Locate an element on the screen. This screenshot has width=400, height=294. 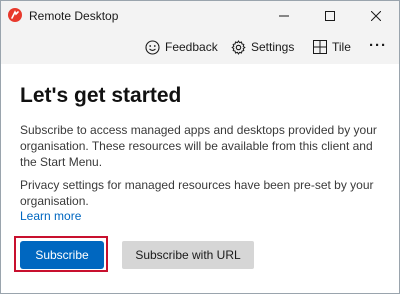
title-bar: Remote Desktop is located at coordinates (200, 16).